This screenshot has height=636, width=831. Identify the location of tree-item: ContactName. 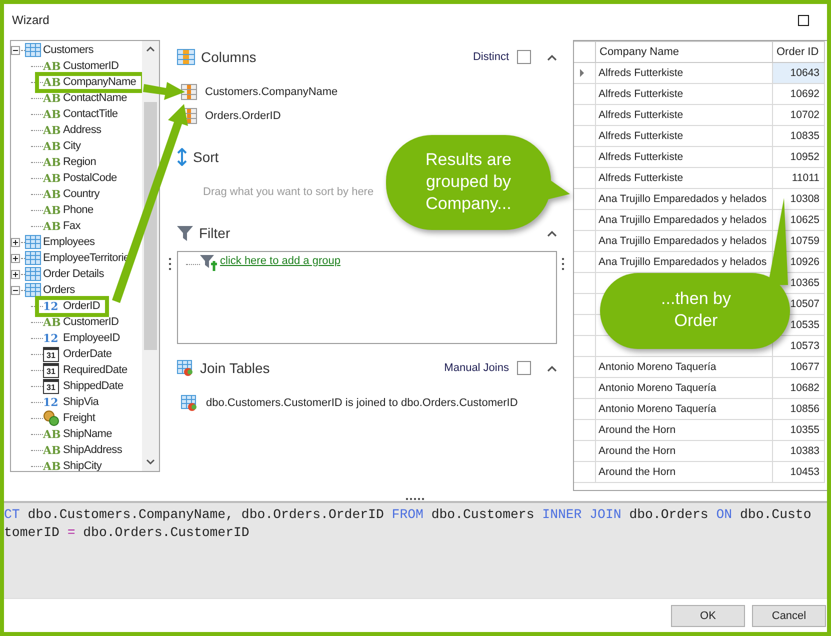
(94, 98).